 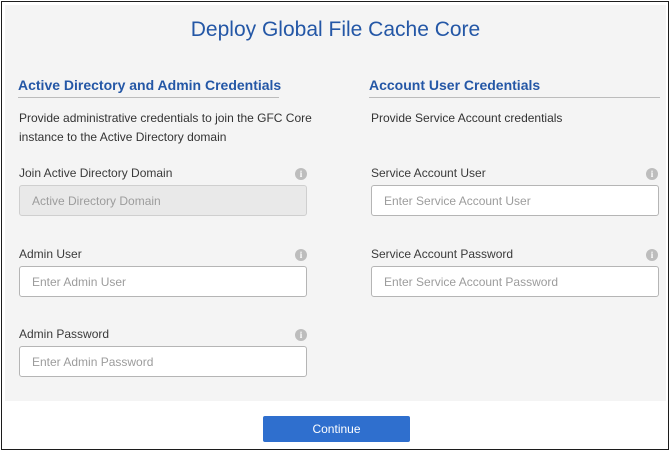 I want to click on service-account-password-label: Service Account Password, so click(x=442, y=254).